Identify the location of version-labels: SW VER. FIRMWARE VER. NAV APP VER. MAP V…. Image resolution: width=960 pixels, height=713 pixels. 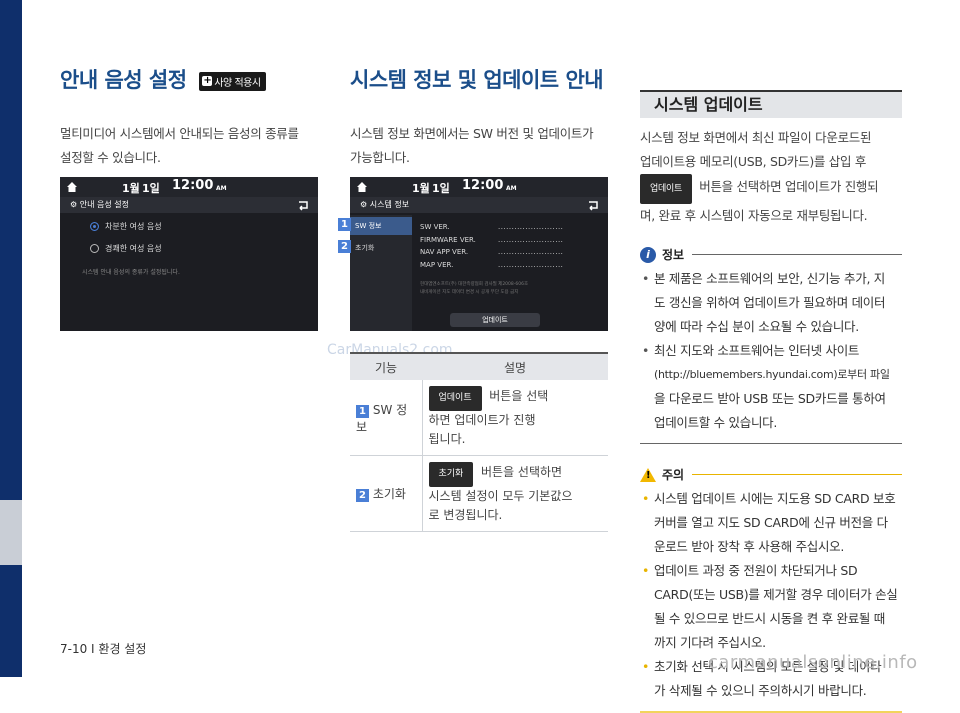
(448, 246).